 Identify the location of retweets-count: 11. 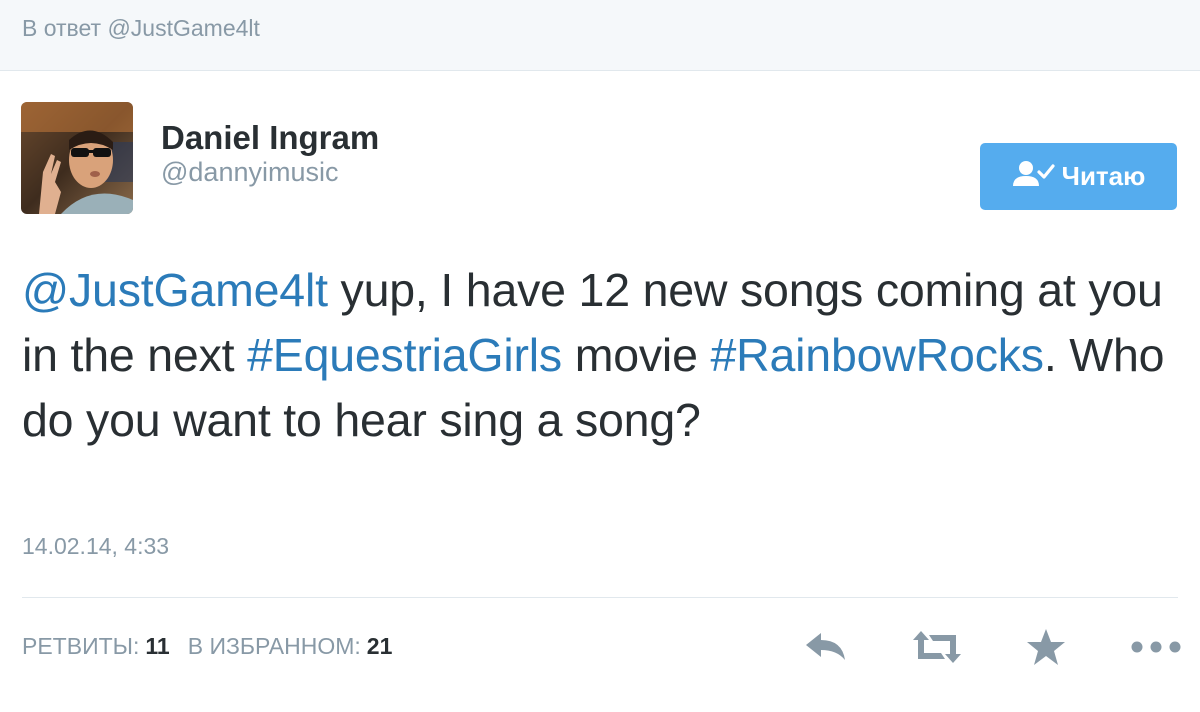
(157, 646).